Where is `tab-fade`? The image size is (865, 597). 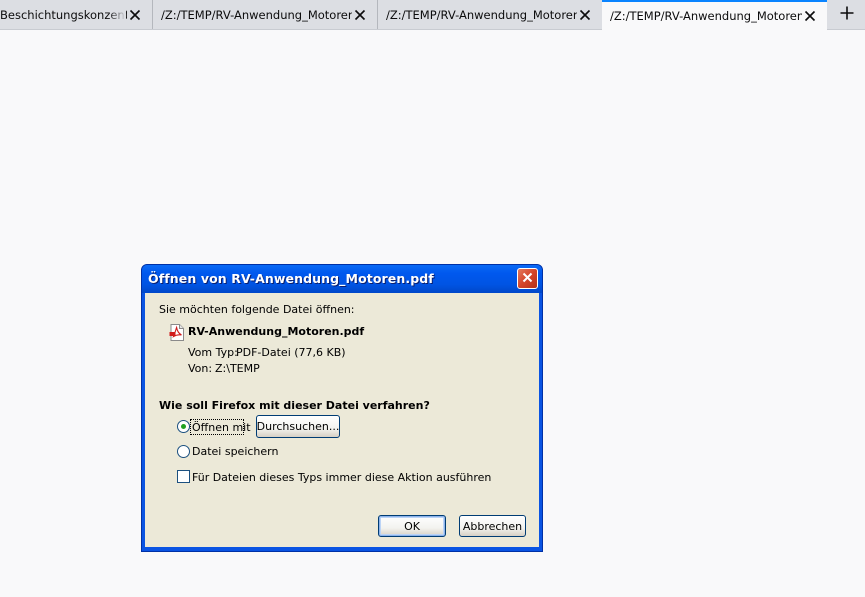
tab-fade is located at coordinates (117, 14).